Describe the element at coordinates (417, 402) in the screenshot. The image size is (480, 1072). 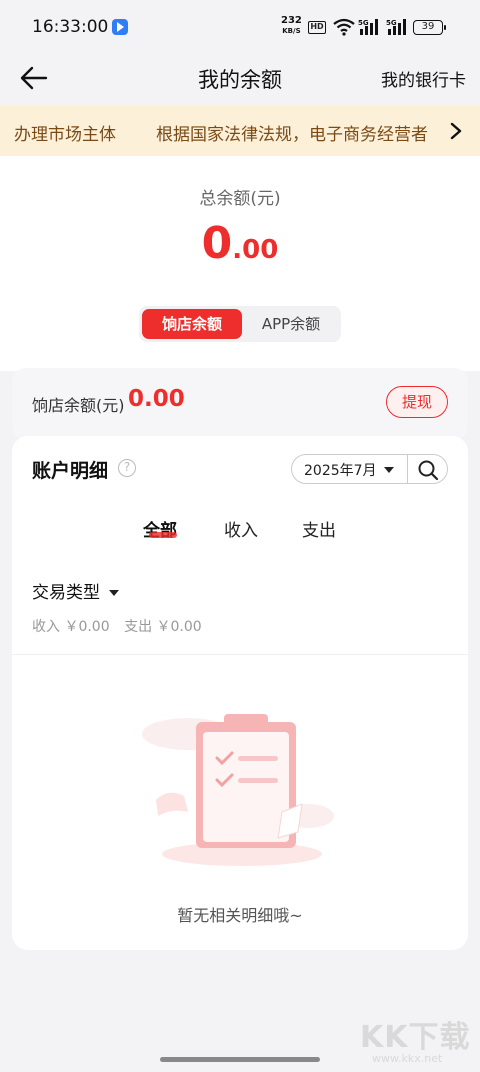
I see `withdraw-button: 提现` at that location.